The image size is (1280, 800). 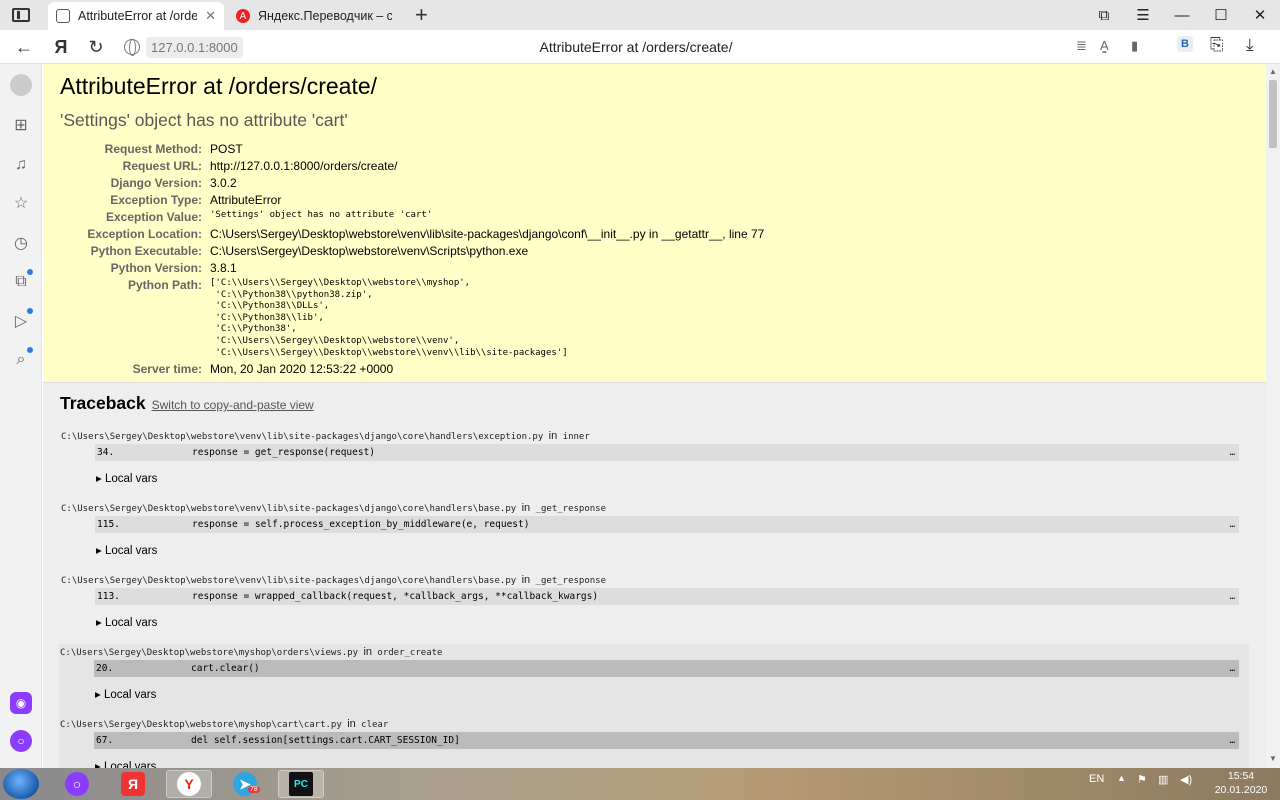 I want to click on switch-view-link: Switch to copy-and-paste view, so click(x=233, y=405).